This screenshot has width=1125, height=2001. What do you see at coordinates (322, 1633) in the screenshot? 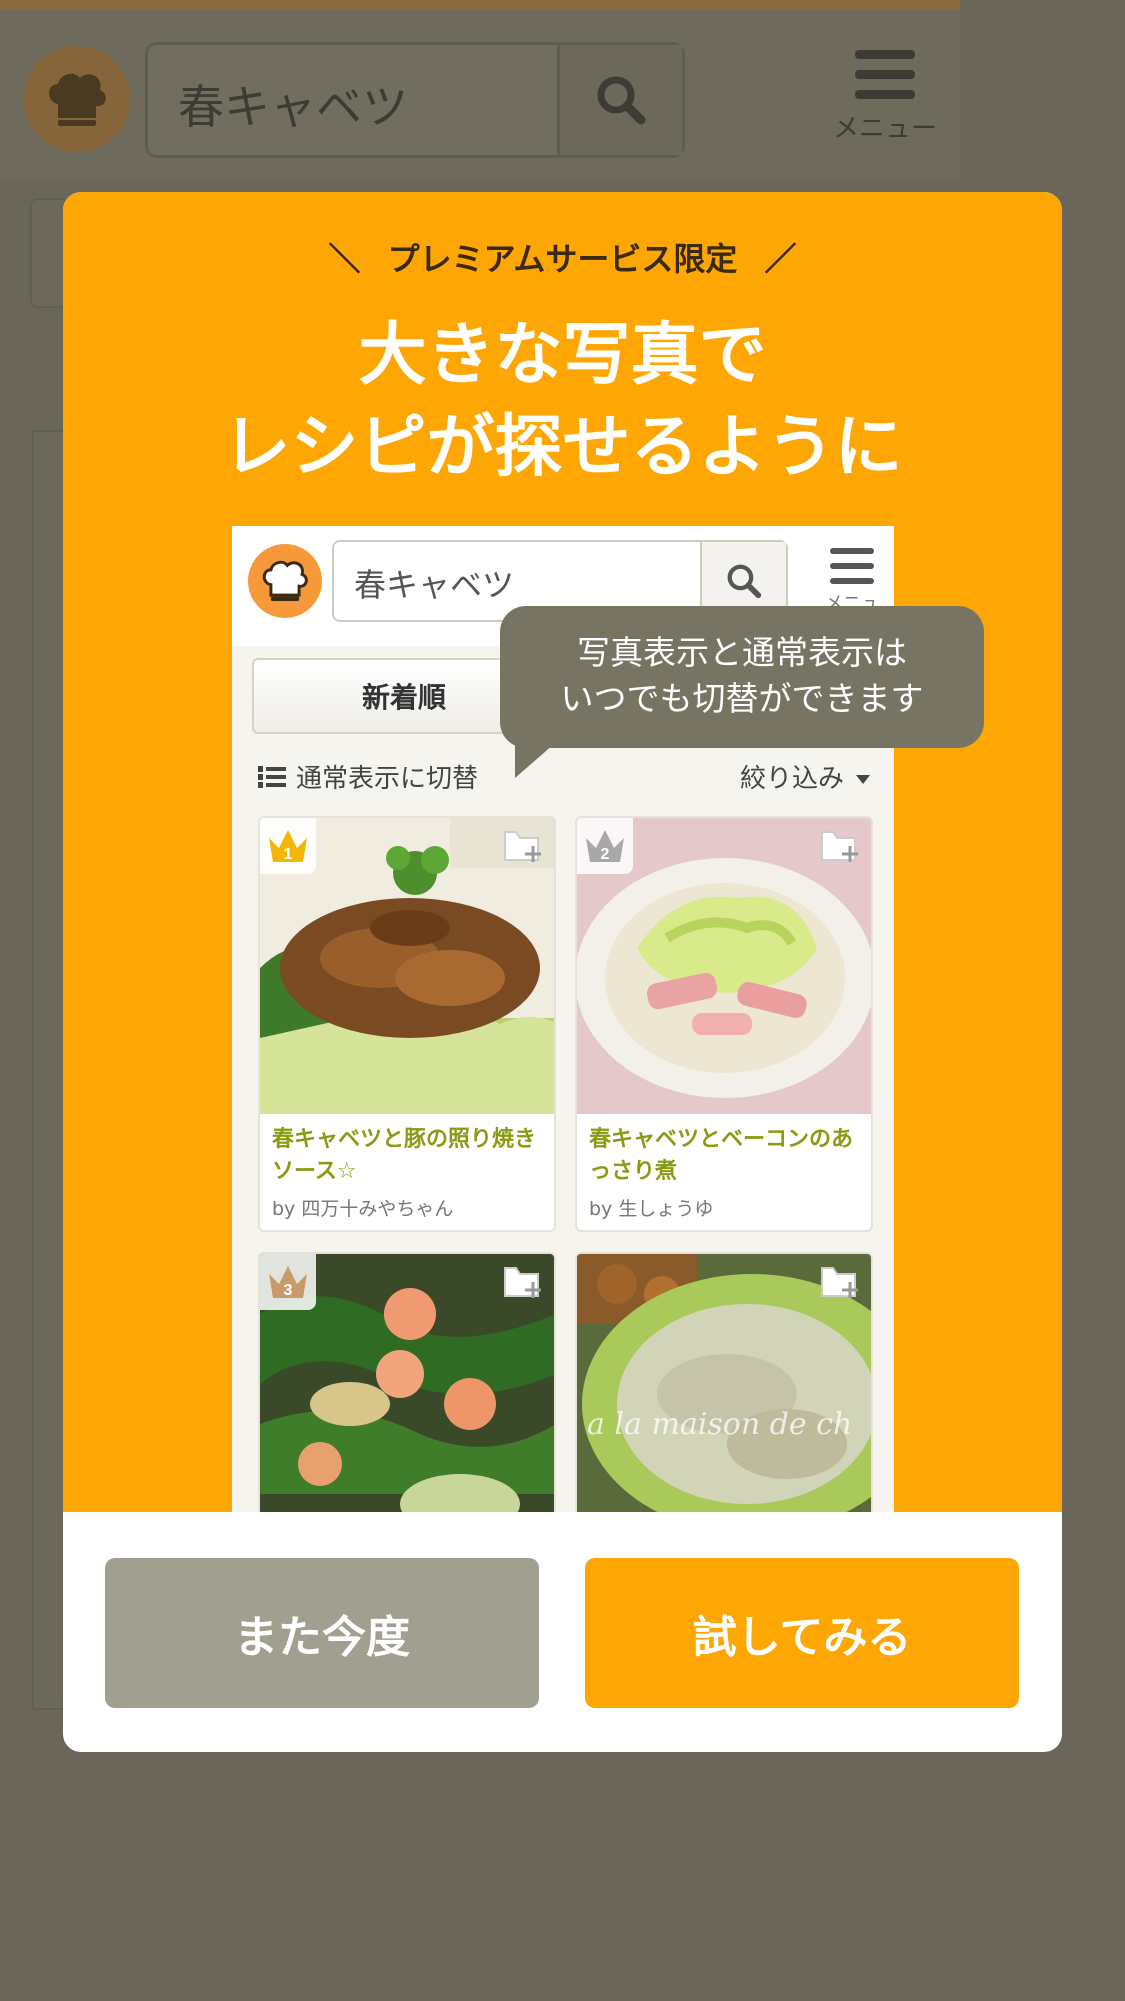
I see `later-button: また今度` at bounding box center [322, 1633].